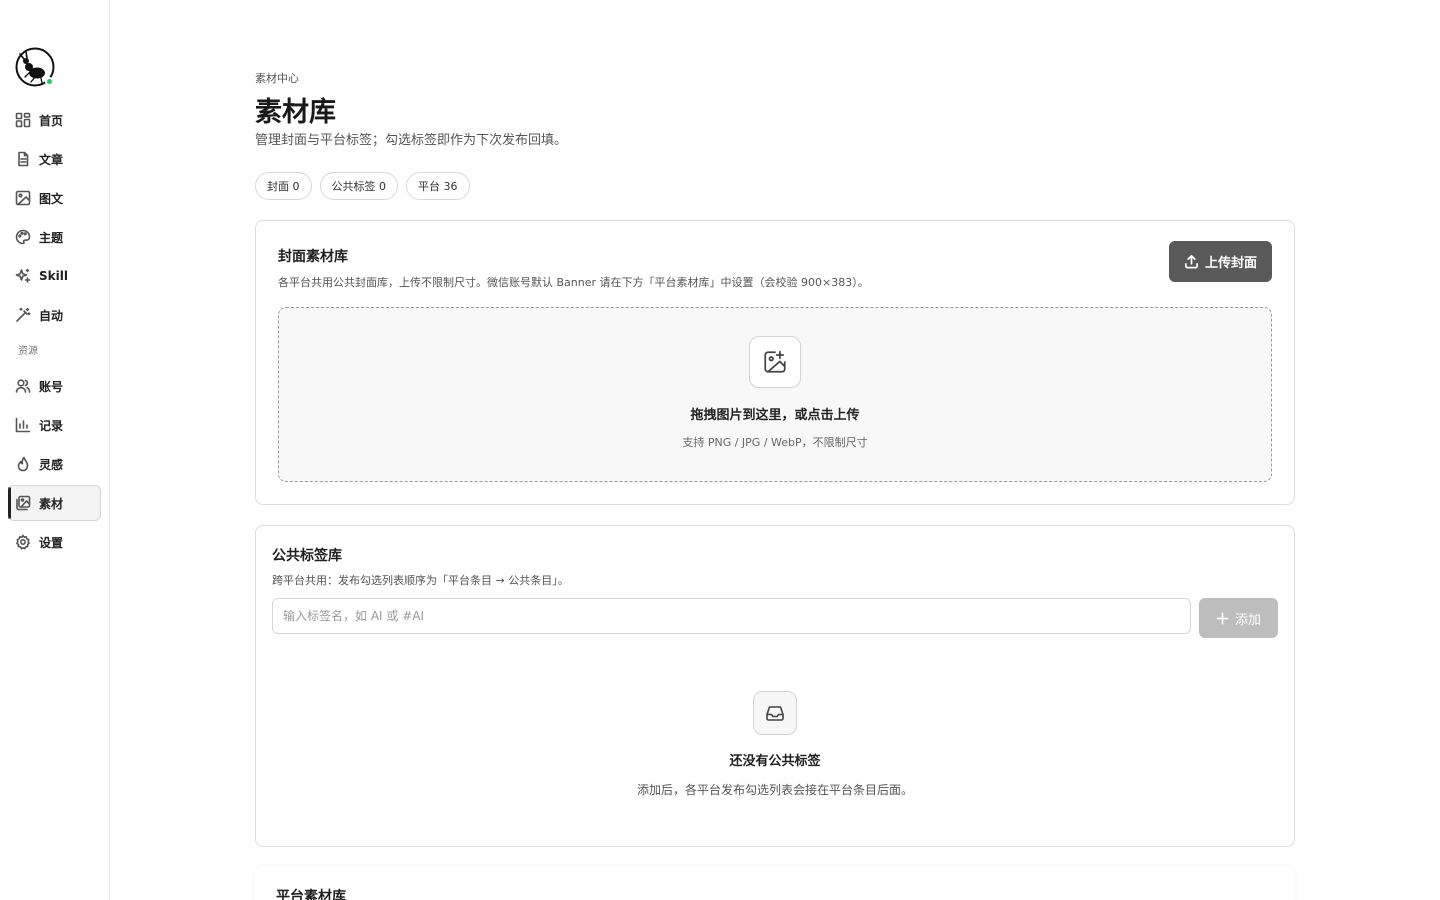 The height and width of the screenshot is (900, 1440). I want to click on sidebar-item-home: 首页, so click(54, 120).